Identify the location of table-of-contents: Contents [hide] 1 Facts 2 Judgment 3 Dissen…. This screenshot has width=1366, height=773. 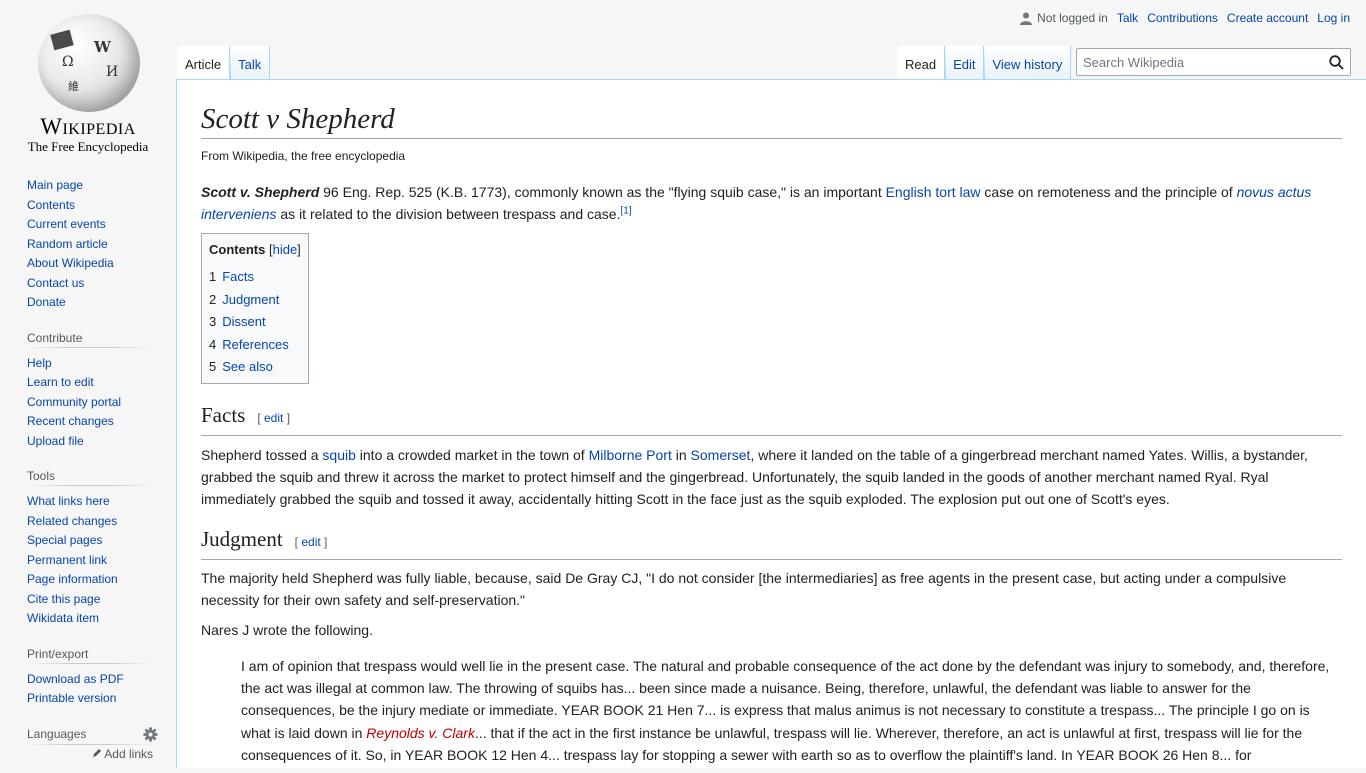
(255, 308).